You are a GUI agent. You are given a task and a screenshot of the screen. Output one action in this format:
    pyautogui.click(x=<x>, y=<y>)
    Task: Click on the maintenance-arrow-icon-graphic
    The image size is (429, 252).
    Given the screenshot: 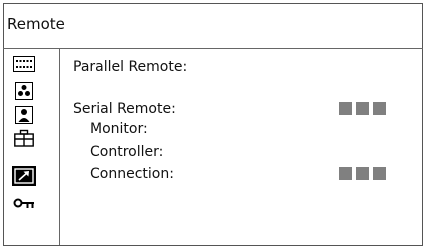 What is the action you would take?
    pyautogui.click(x=24, y=176)
    